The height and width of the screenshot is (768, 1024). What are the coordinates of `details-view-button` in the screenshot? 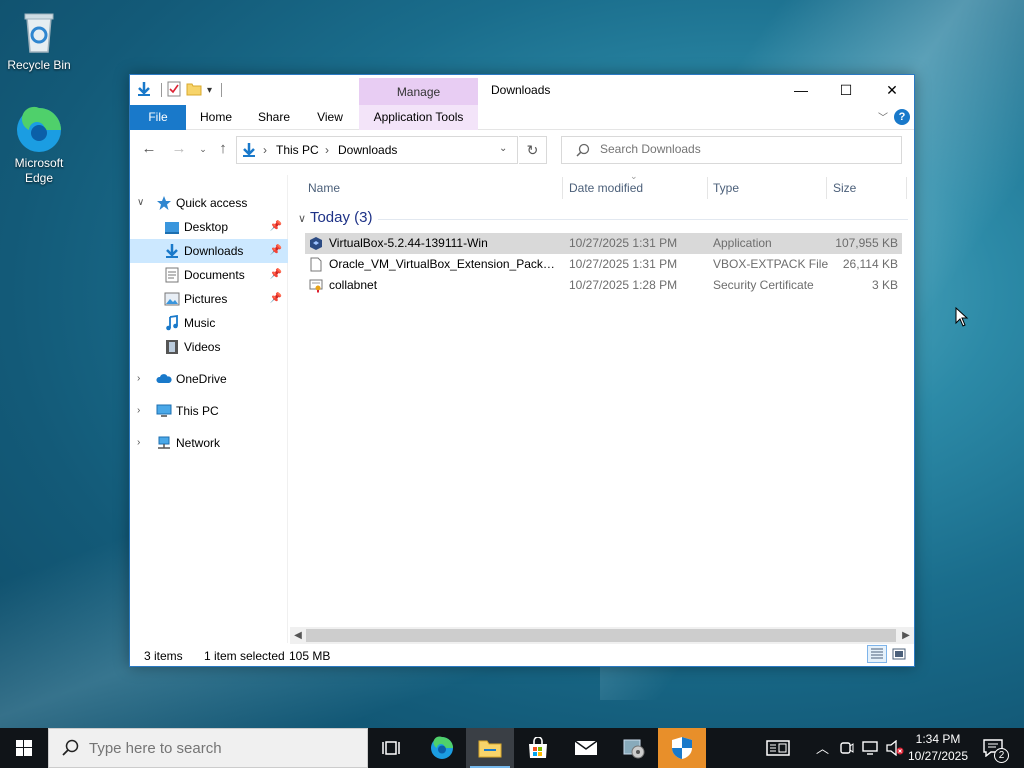 It's located at (877, 654).